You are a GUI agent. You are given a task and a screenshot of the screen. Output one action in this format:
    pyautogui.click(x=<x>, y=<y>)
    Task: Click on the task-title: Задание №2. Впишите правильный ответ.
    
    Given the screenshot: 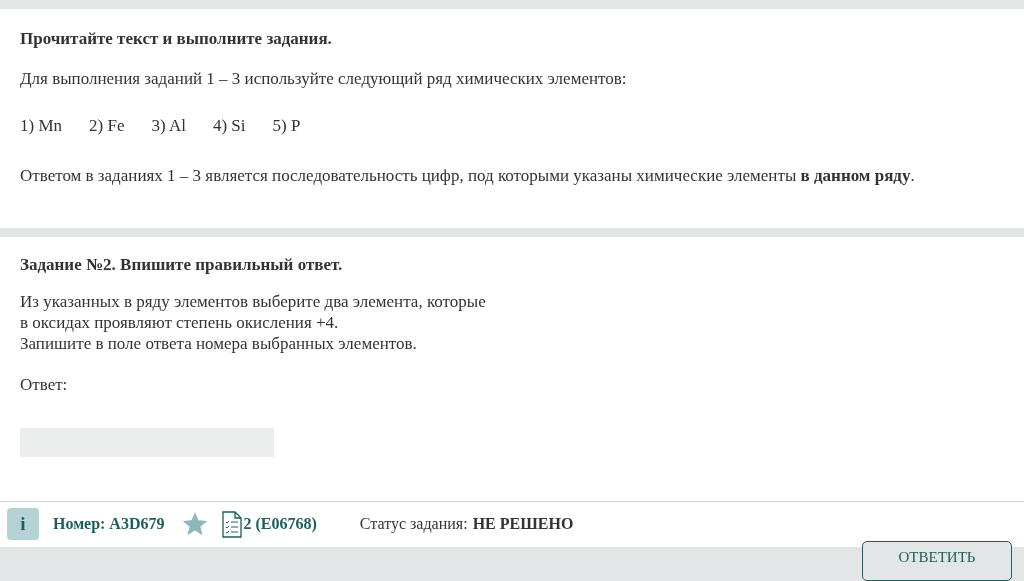 What is the action you would take?
    pyautogui.click(x=182, y=264)
    